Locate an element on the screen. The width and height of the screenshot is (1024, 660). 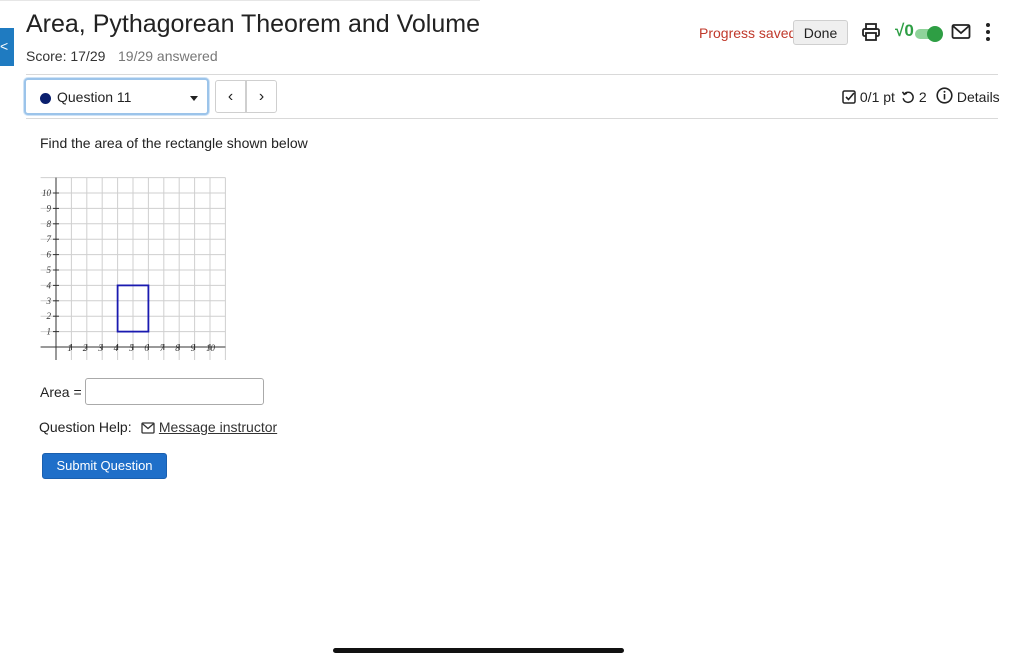
y-tick-label: 3 is located at coordinates (49, 301).